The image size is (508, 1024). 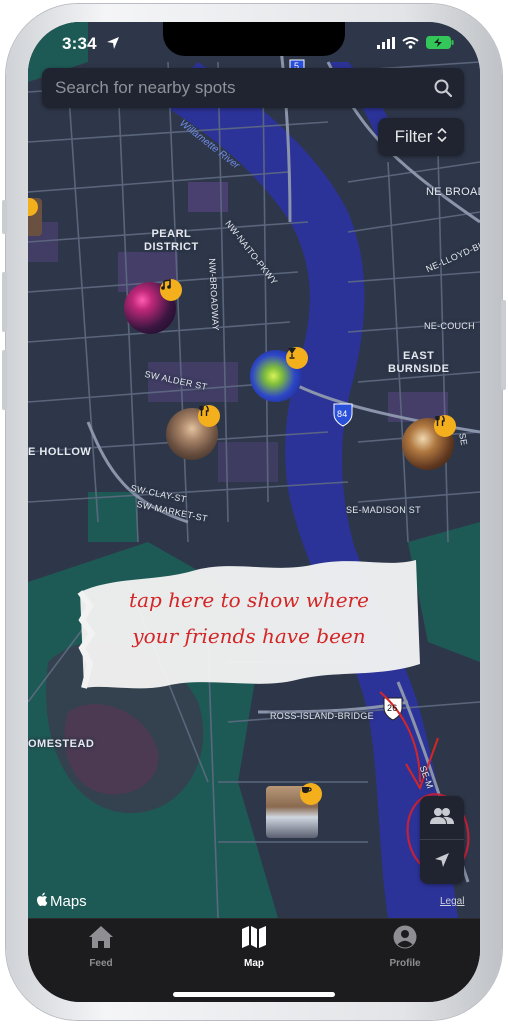 I want to click on area-label-pearl-district: PEARL DISTRICT, so click(x=171, y=240).